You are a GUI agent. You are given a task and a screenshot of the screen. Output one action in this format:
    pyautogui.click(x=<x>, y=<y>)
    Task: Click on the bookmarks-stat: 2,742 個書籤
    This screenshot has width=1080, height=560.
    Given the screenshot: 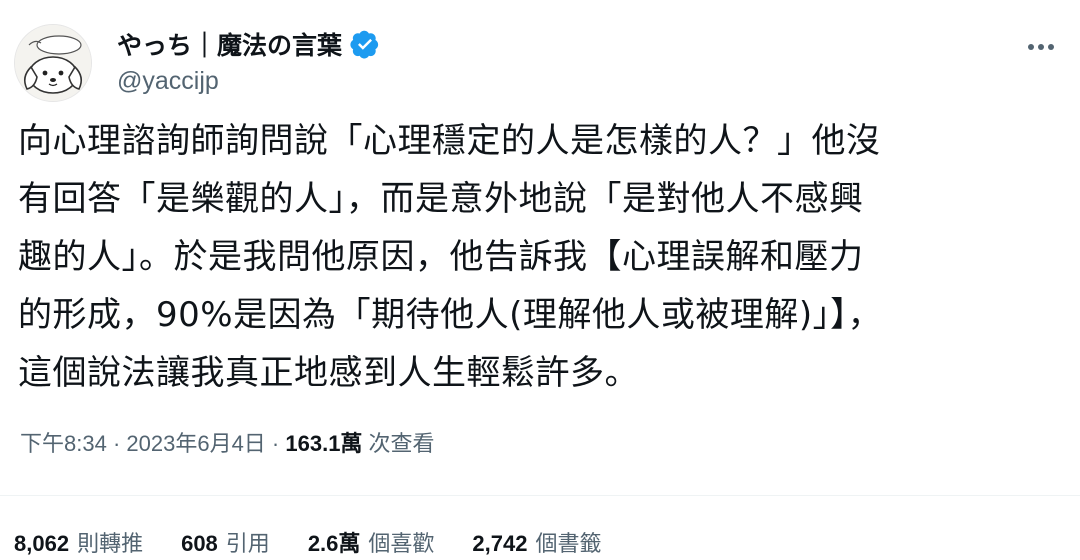 What is the action you would take?
    pyautogui.click(x=536, y=542)
    